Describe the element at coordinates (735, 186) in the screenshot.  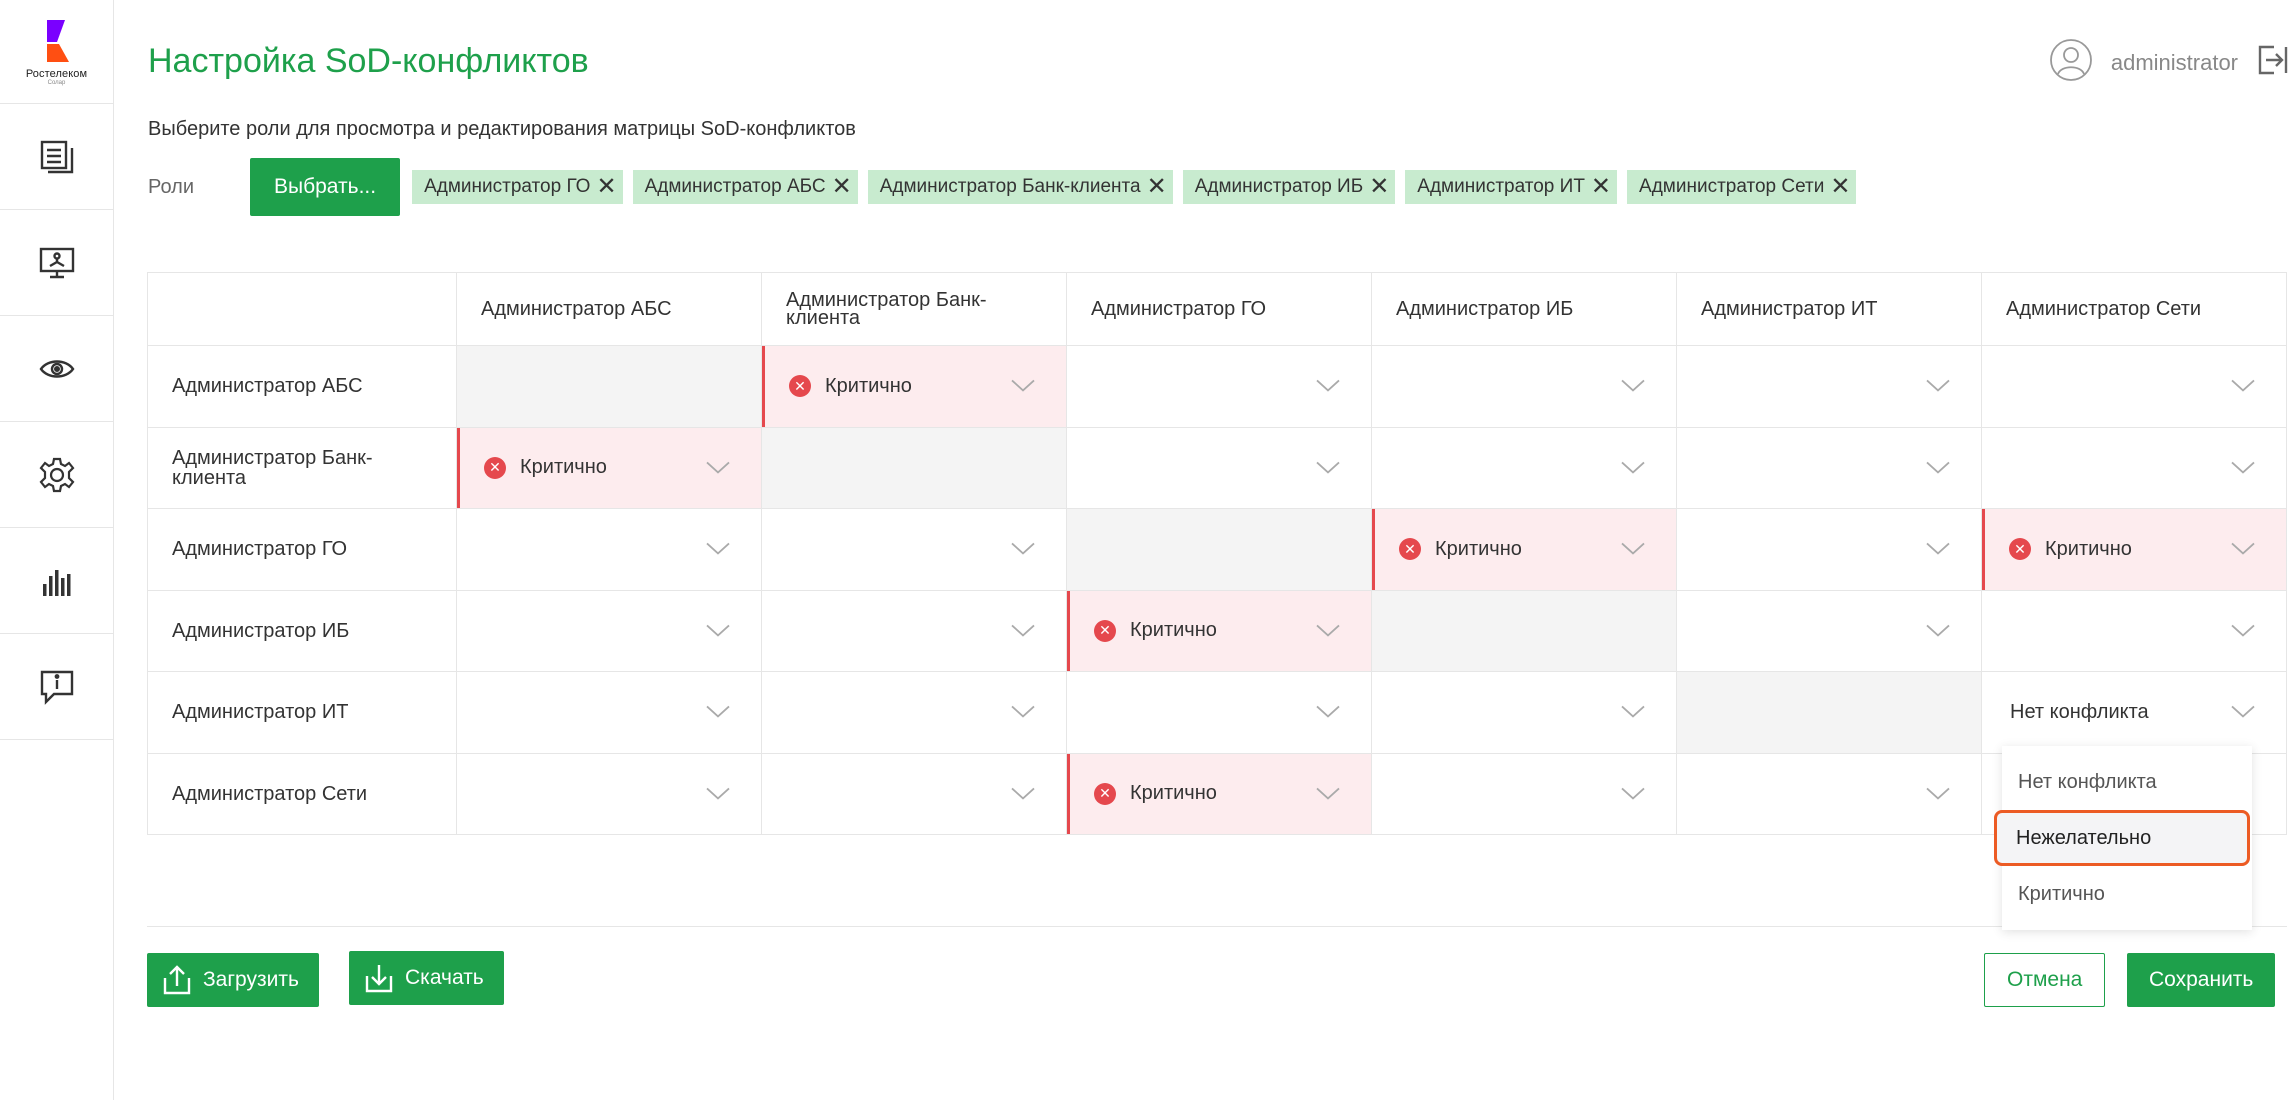
I see `role-chip-label: Администратор АБС` at that location.